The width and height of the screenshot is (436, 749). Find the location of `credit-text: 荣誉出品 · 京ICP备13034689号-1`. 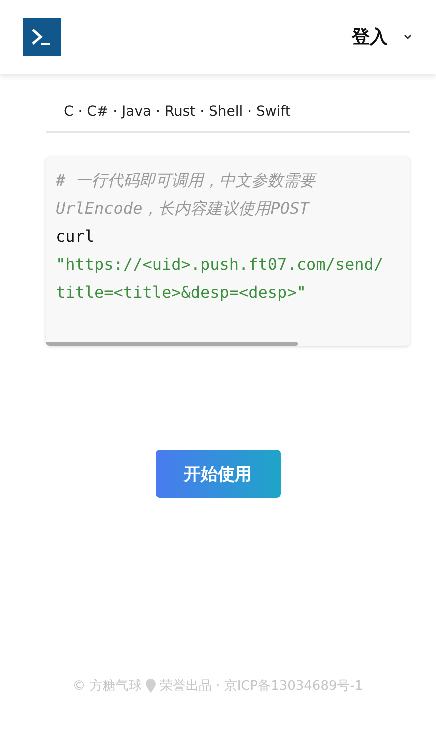

credit-text: 荣誉出品 · 京ICP备13034689号-1 is located at coordinates (262, 686).